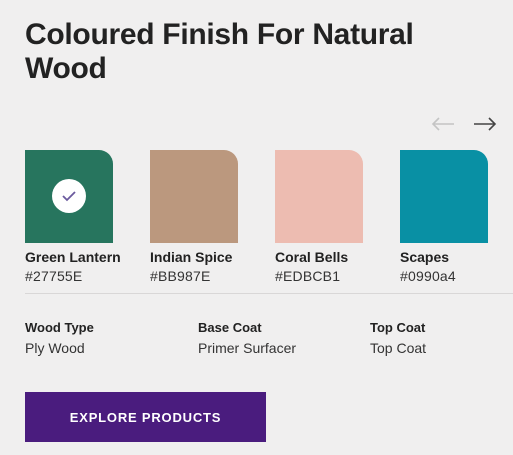 The height and width of the screenshot is (455, 513). I want to click on spec-value: Top Coat, so click(398, 348).